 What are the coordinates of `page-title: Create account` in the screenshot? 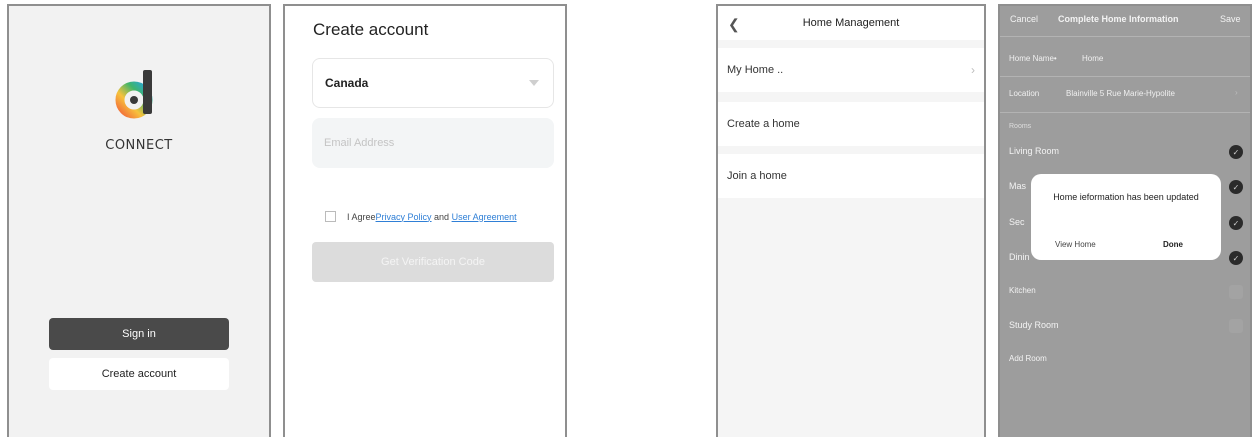 It's located at (371, 29).